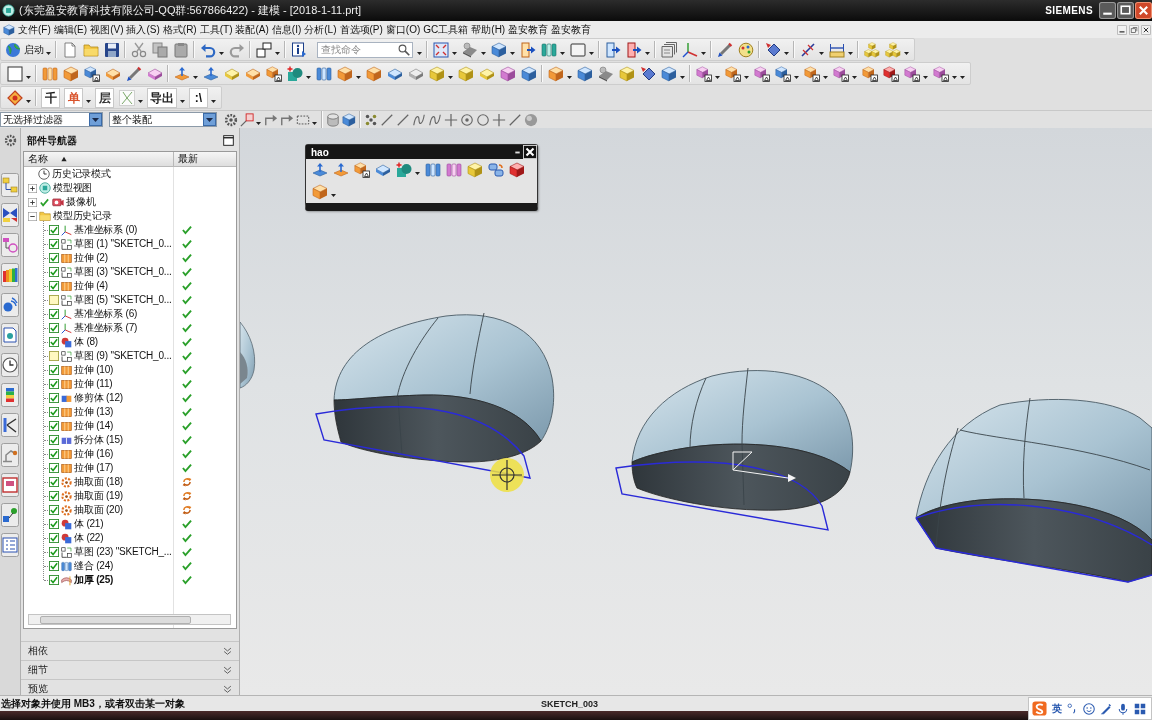 Image resolution: width=1152 pixels, height=720 pixels. What do you see at coordinates (73, 188) in the screenshot?
I see `tree-item: 模型视图` at bounding box center [73, 188].